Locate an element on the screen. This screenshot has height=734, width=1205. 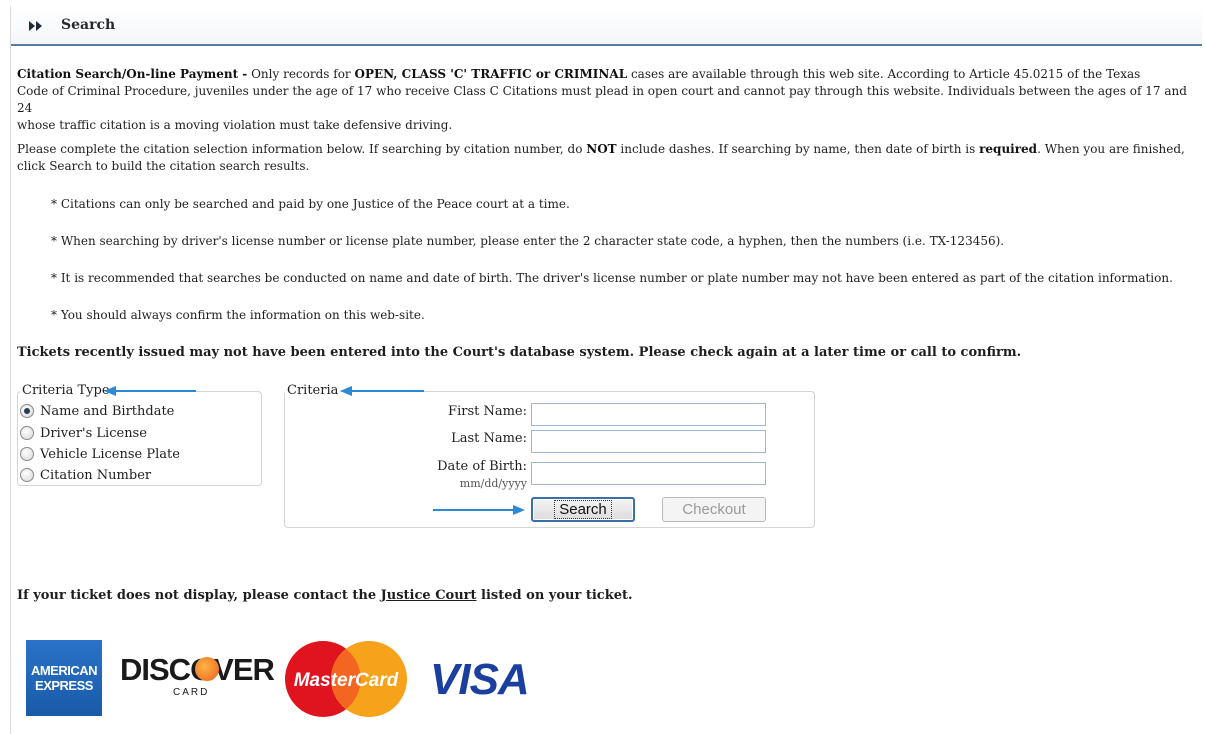
intro-bold: OPEN, CLASS 'C' TRAFFIC or CRIMINAL is located at coordinates (491, 74).